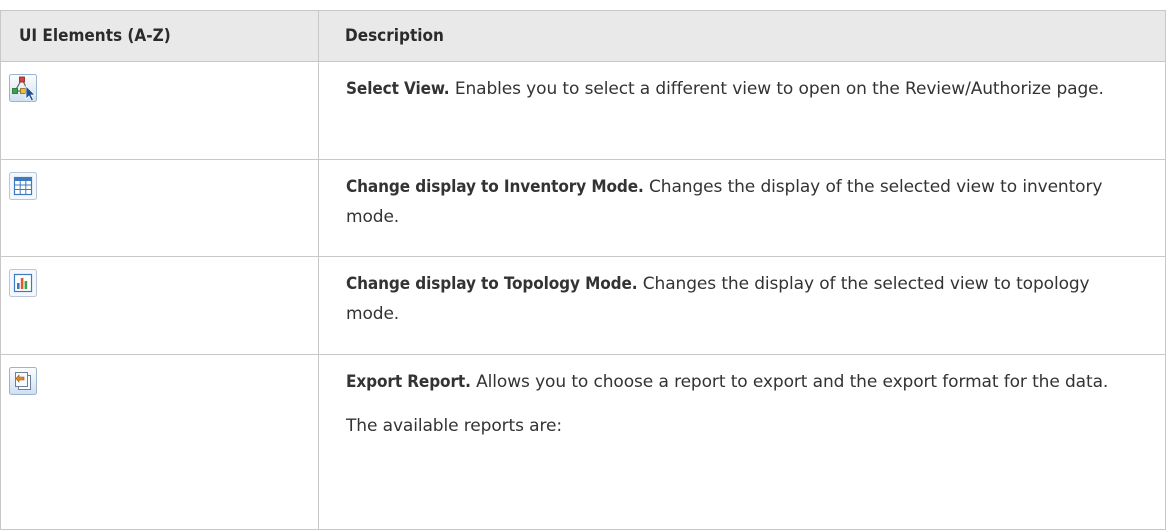 The height and width of the screenshot is (530, 1167). What do you see at coordinates (454, 425) in the screenshot?
I see `available-reports-text: The available reports are:` at bounding box center [454, 425].